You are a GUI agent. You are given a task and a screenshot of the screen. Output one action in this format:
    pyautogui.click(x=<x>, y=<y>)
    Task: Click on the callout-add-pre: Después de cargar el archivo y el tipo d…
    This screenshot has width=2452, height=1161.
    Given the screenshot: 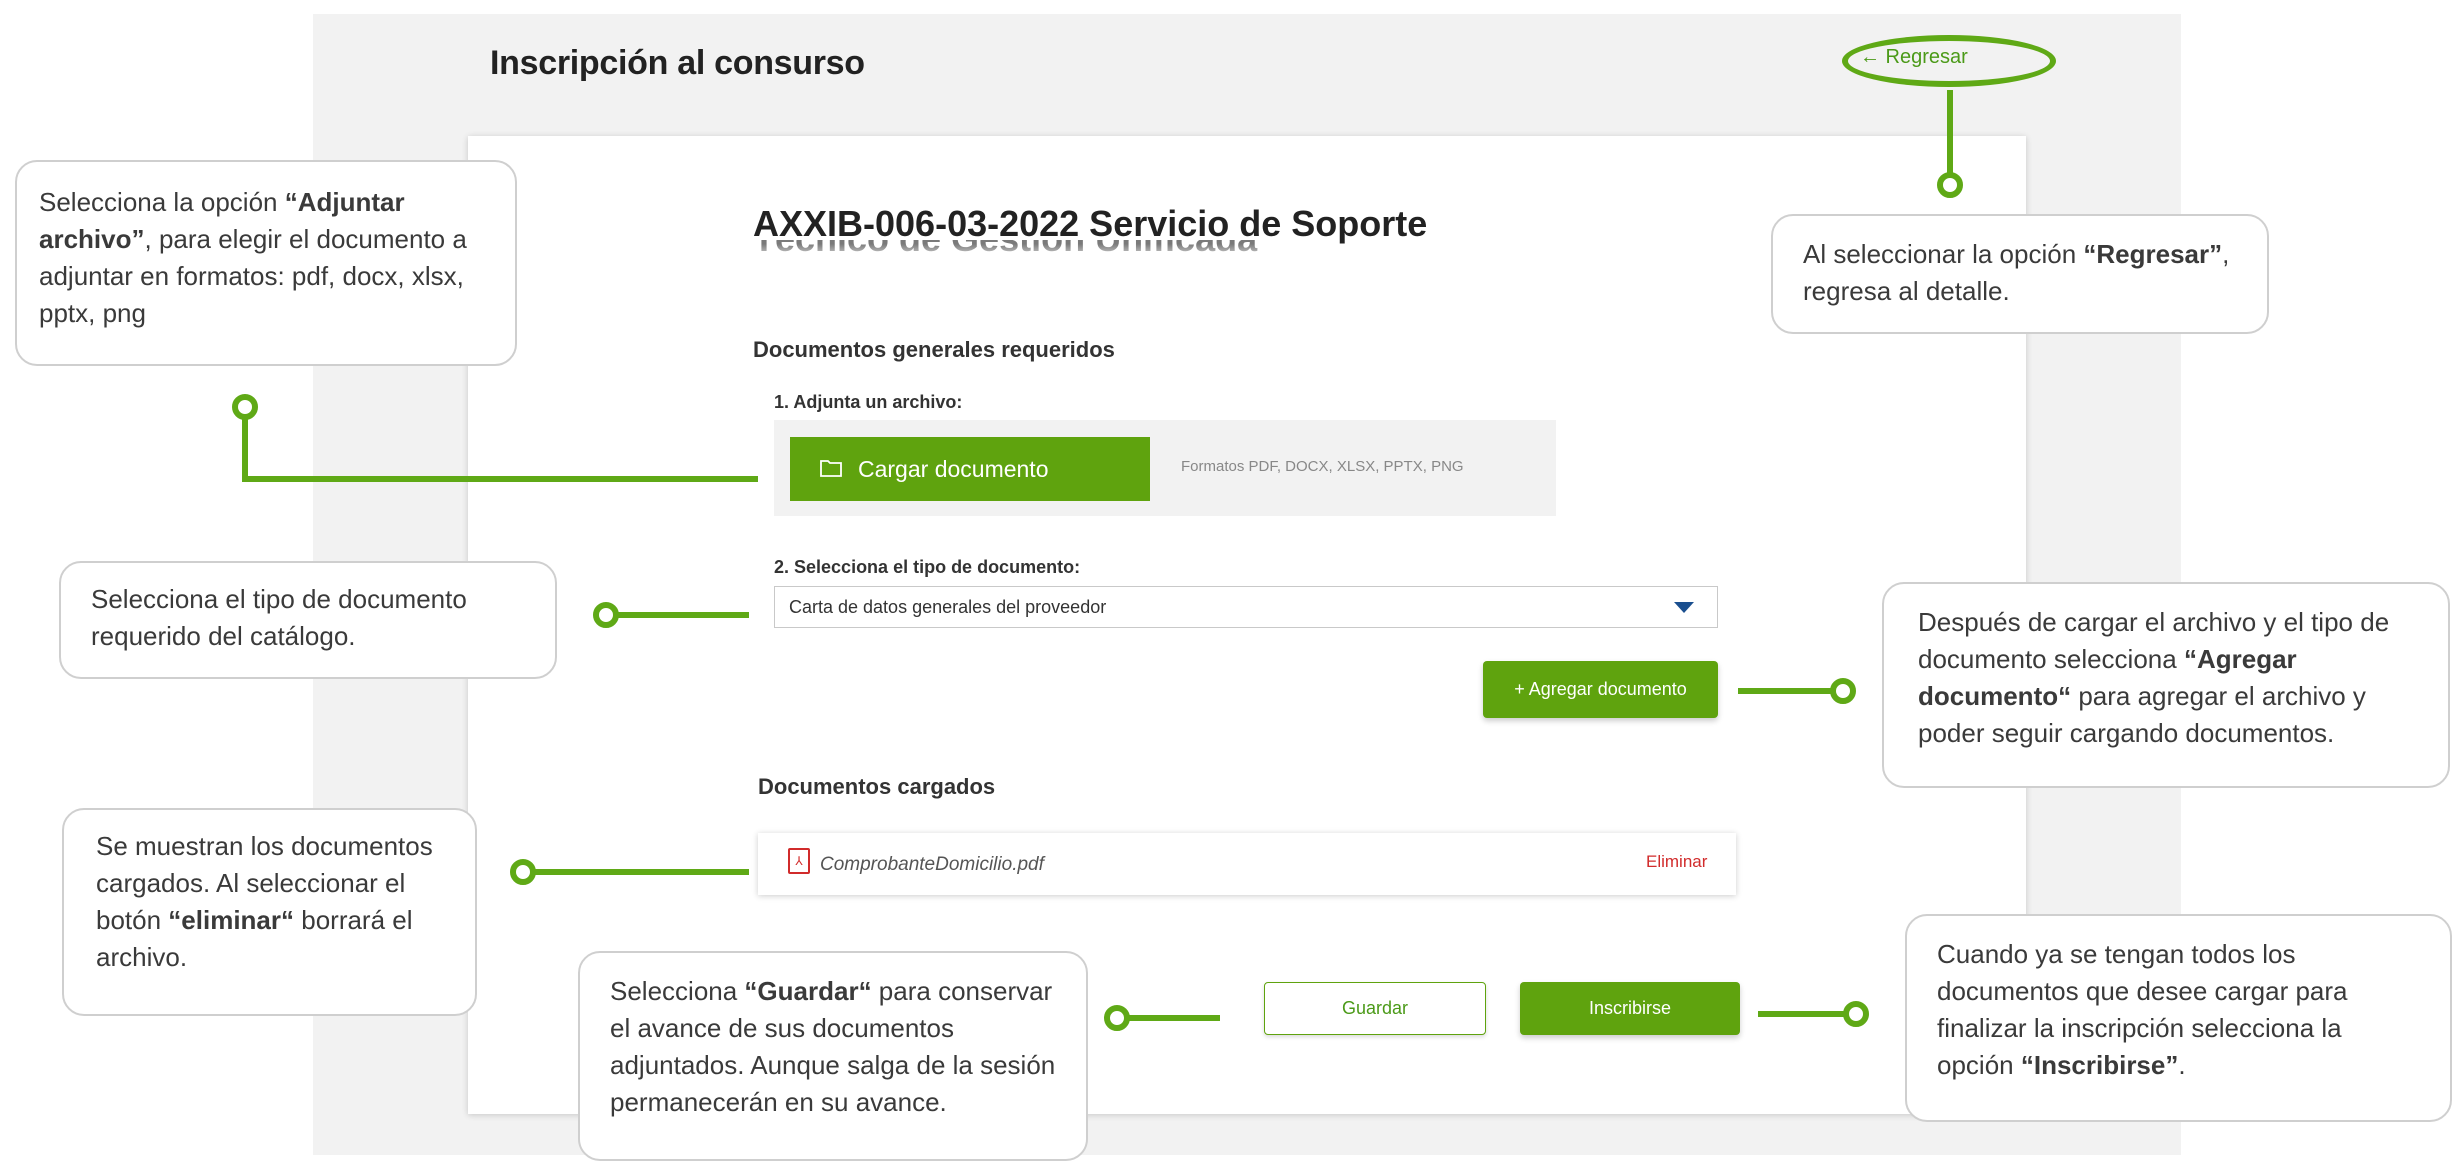 What is the action you would take?
    pyautogui.click(x=2154, y=640)
    